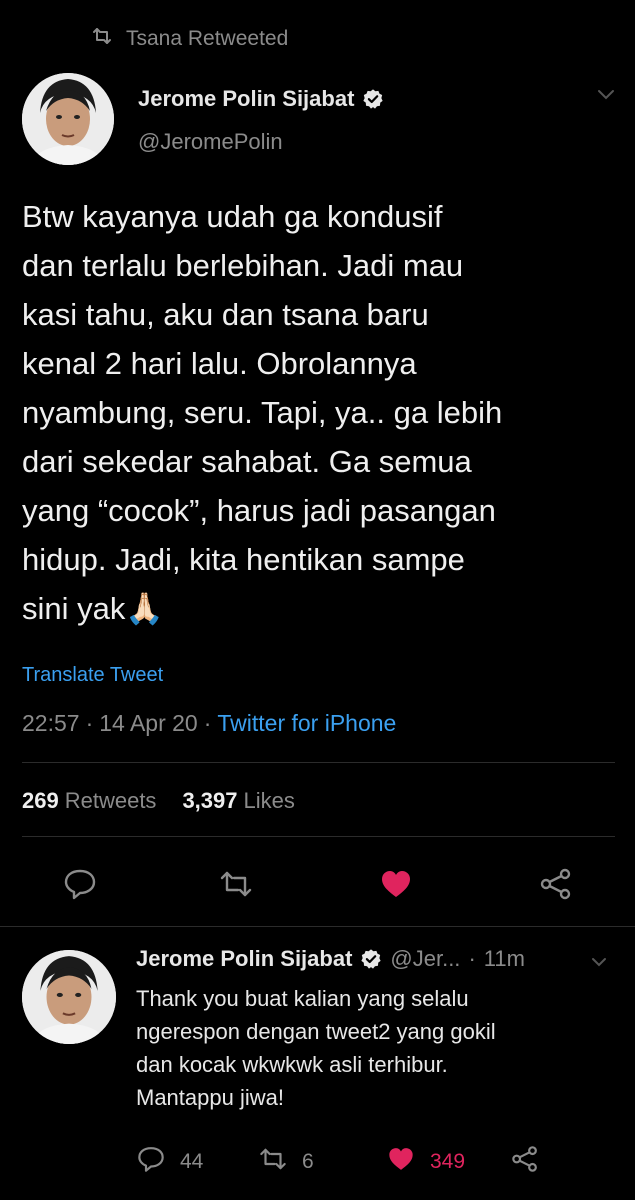  Describe the element at coordinates (269, 801) in the screenshot. I see `likes-label: Likes` at that location.